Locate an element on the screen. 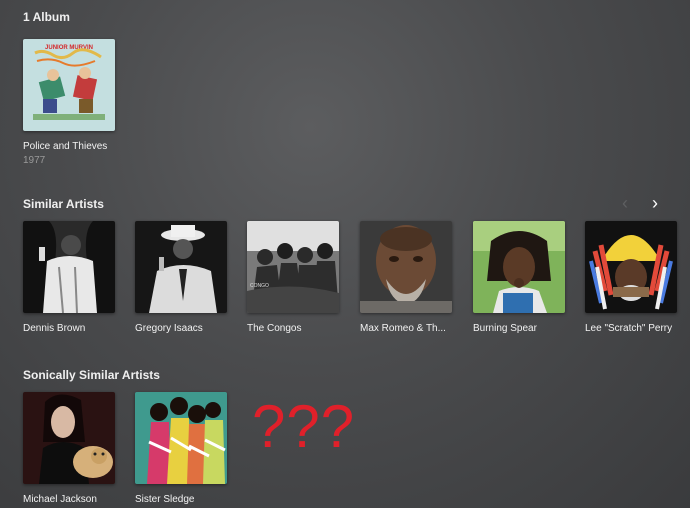  artist-card: Gregory Isaacs is located at coordinates (181, 277).